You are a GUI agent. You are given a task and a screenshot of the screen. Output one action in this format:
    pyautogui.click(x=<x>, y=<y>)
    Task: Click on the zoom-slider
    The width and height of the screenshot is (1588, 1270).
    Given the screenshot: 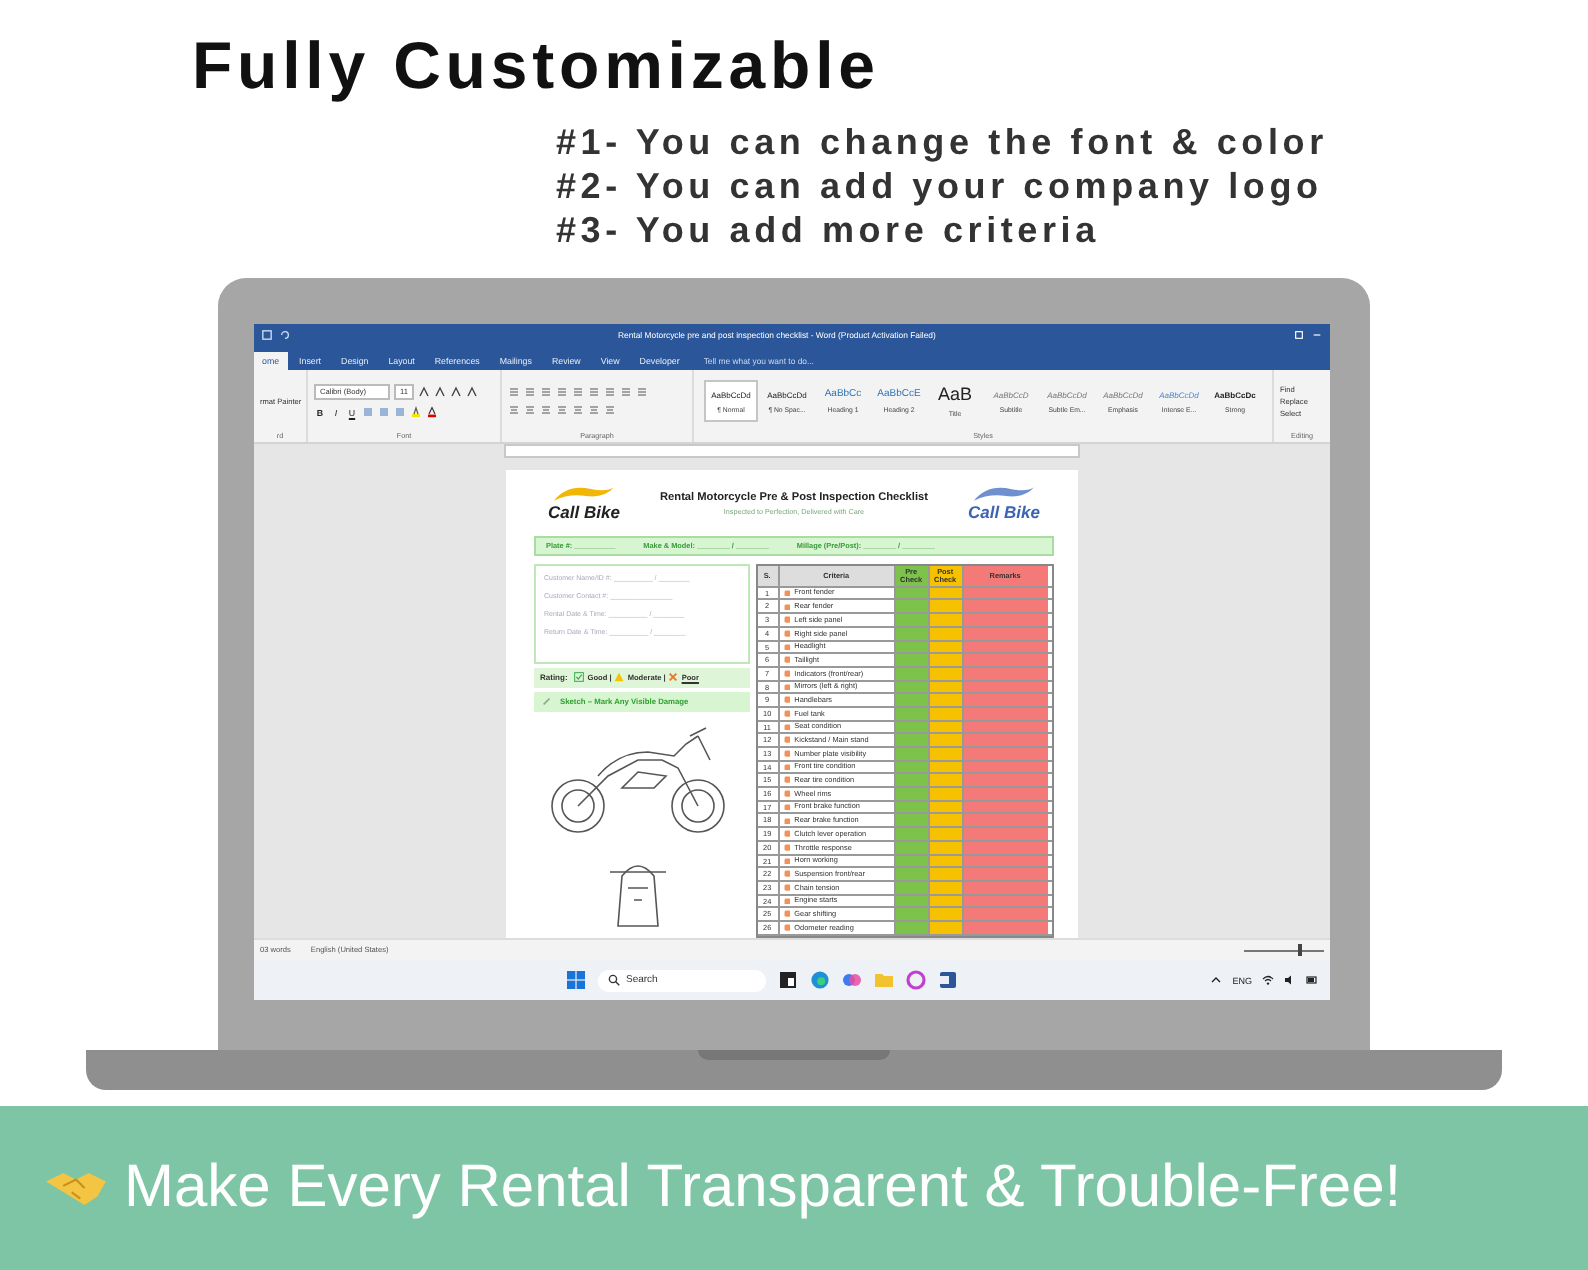 What is the action you would take?
    pyautogui.click(x=1284, y=950)
    